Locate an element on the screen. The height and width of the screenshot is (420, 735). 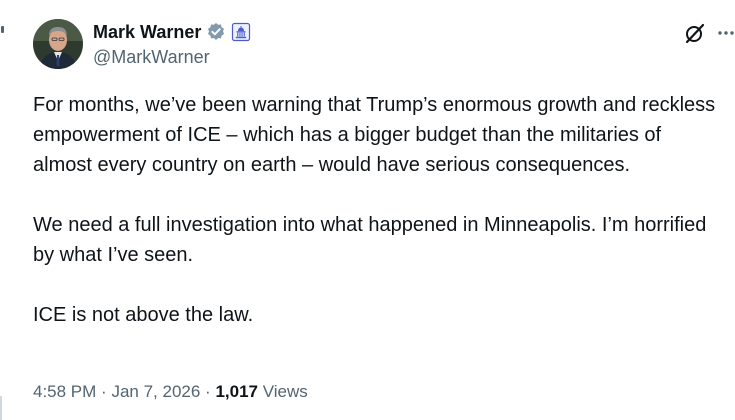
tweet-date: Jan 7, 2026 is located at coordinates (155, 391).